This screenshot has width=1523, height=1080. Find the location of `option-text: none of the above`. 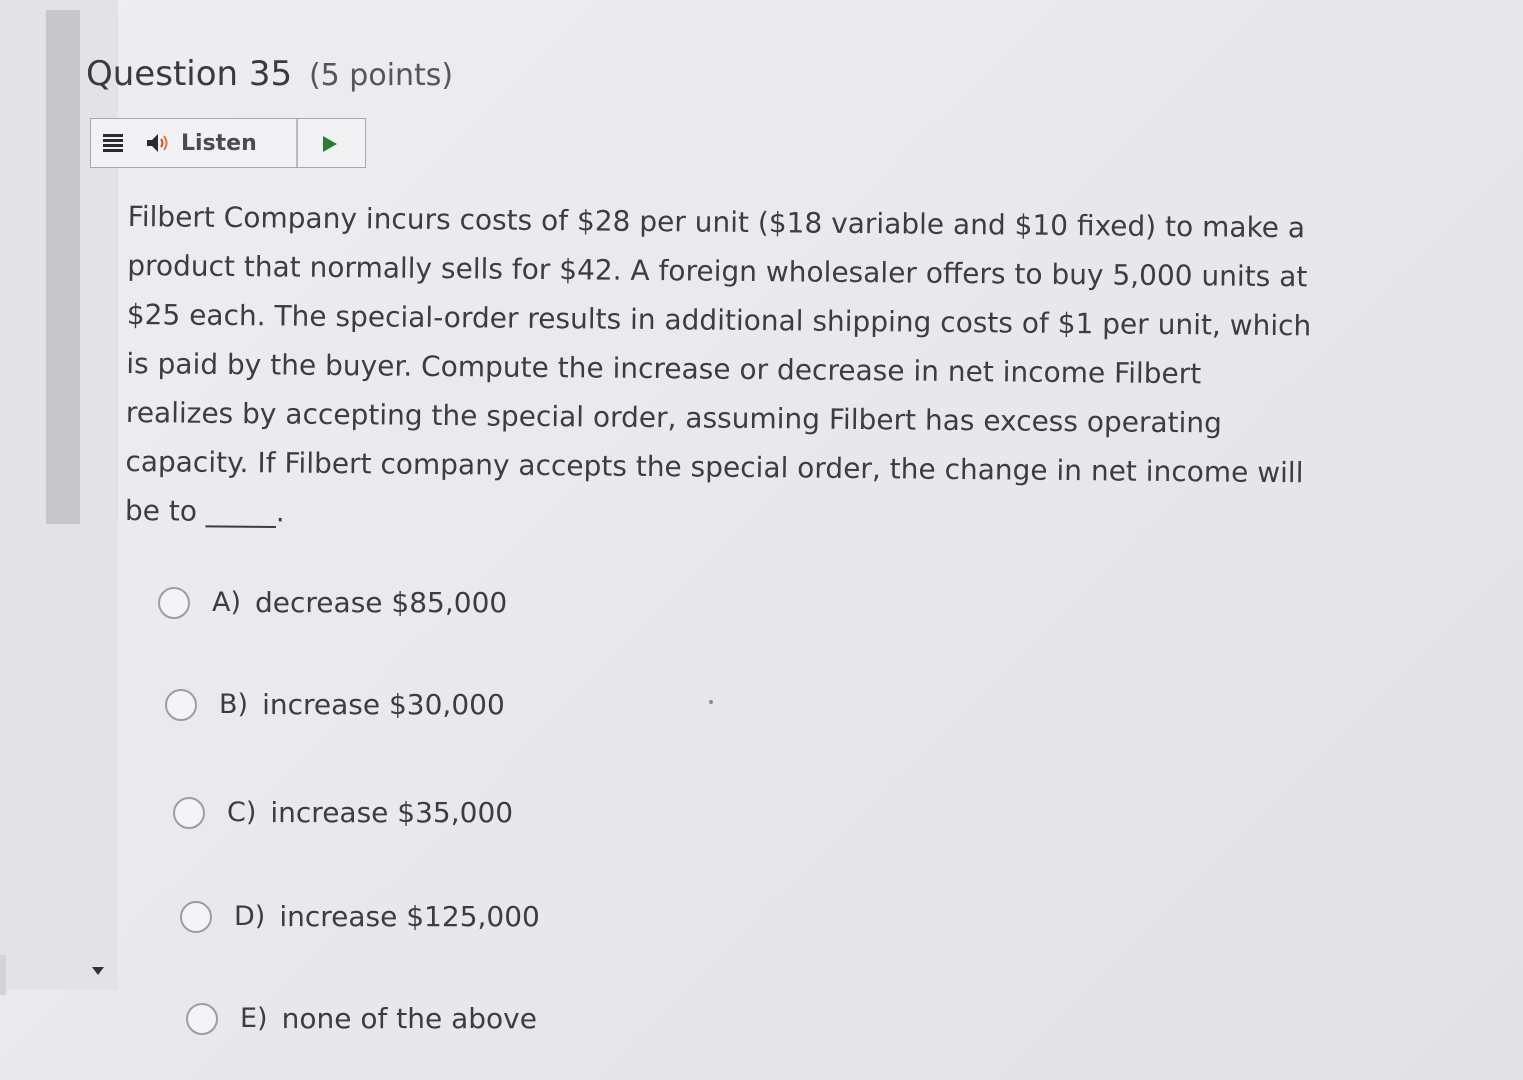

option-text: none of the above is located at coordinates (409, 1018).